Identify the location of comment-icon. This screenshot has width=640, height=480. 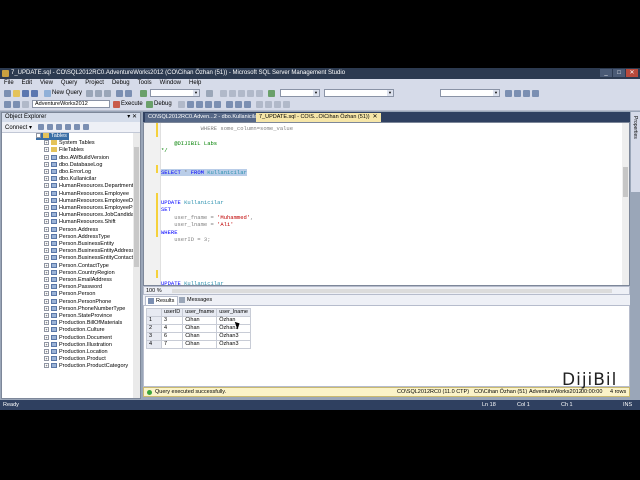
(259, 104).